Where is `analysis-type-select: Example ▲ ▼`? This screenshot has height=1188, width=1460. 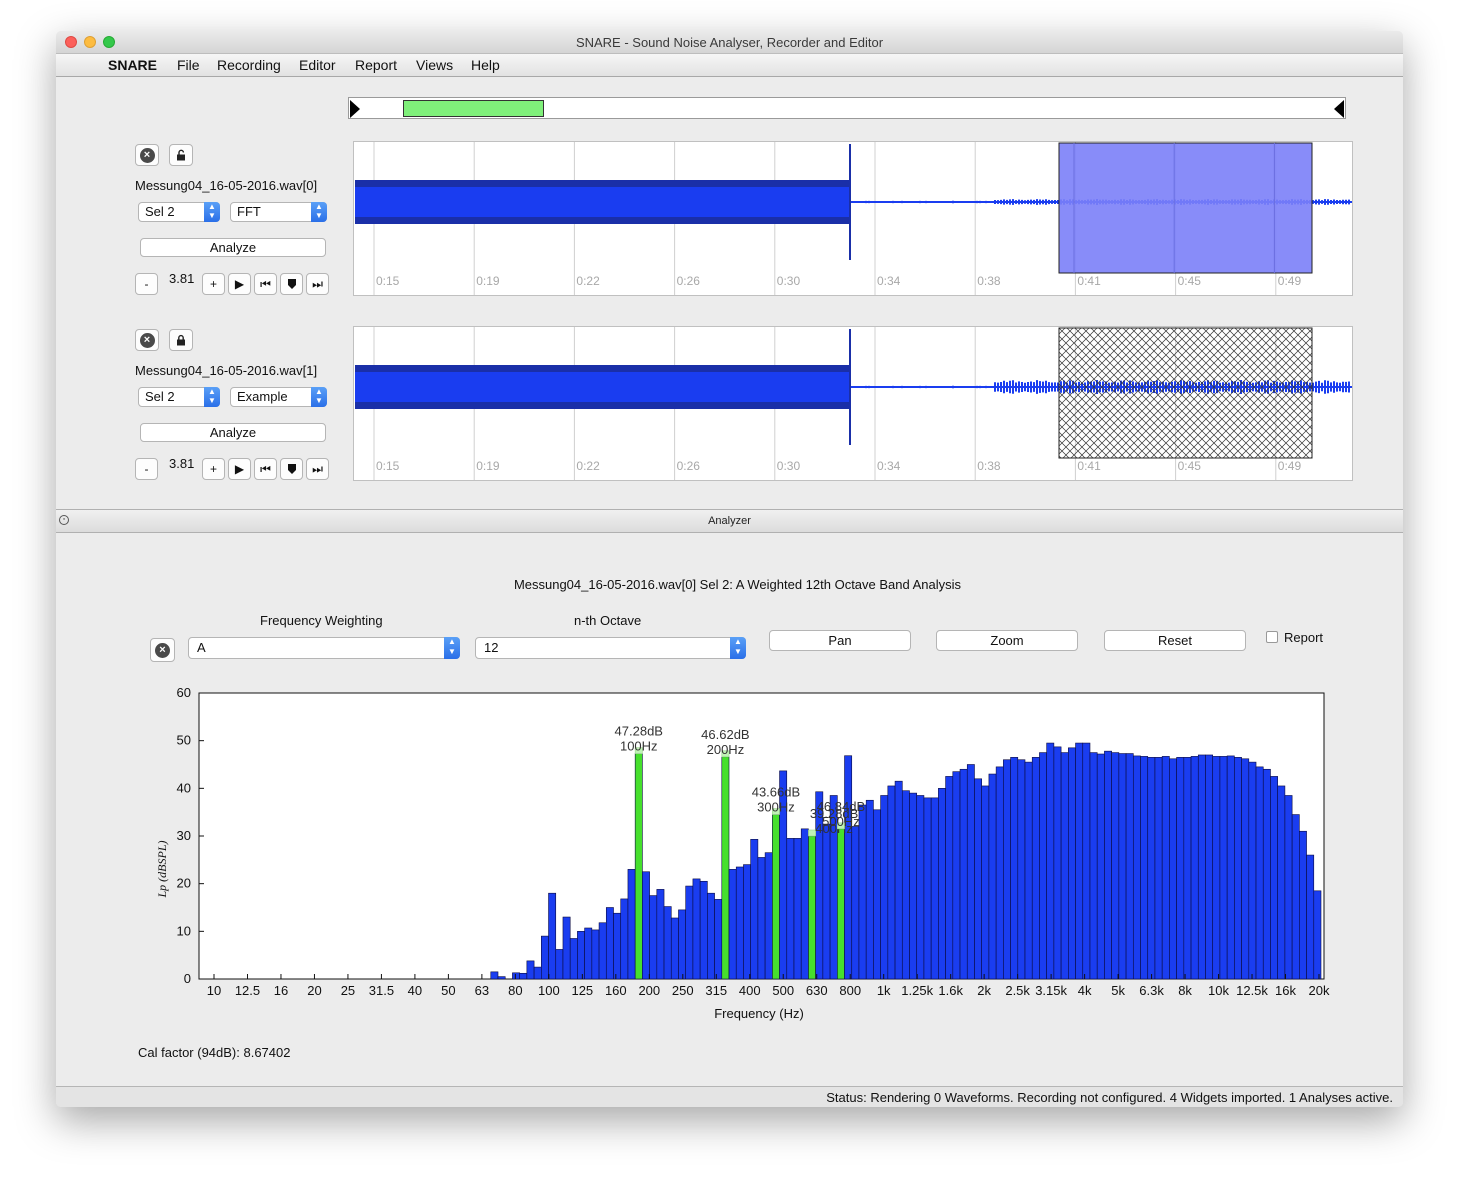 analysis-type-select: Example ▲ ▼ is located at coordinates (278, 397).